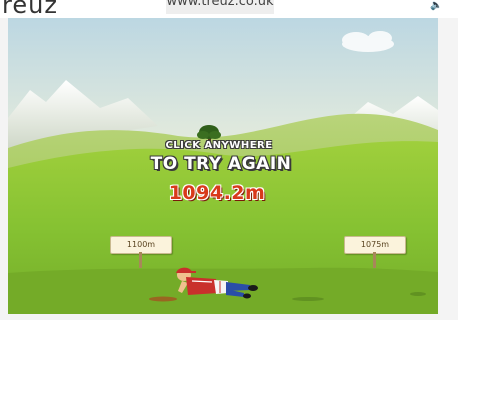 The height and width of the screenshot is (400, 500). I want to click on site-url: www.treuz.co.uk, so click(220, 4).